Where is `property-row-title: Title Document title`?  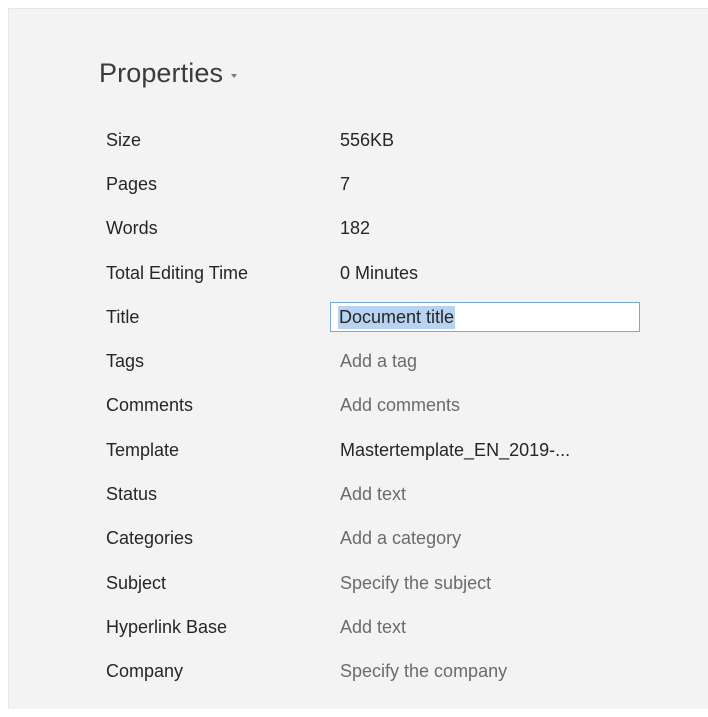 property-row-title: Title Document title is located at coordinates (386, 317).